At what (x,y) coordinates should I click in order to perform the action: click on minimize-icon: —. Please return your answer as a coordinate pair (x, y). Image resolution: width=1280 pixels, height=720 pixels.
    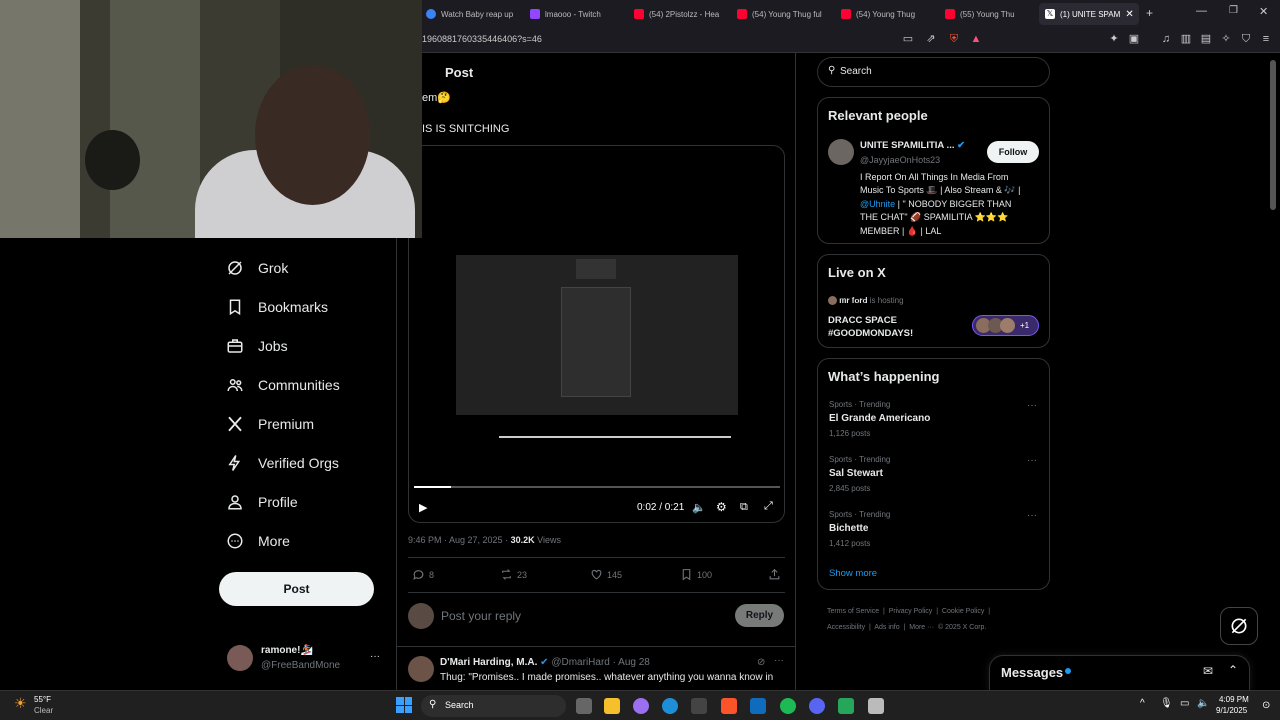
    Looking at the image, I should click on (1201, 11).